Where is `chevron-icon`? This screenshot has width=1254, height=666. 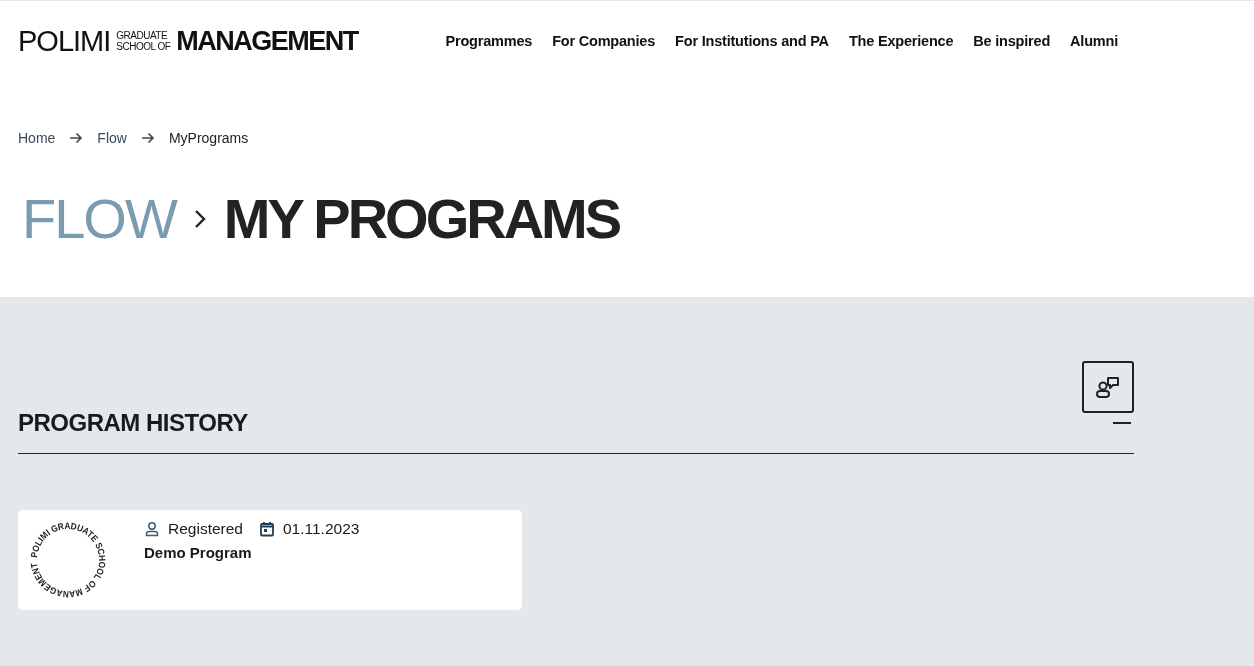
chevron-icon is located at coordinates (199, 219).